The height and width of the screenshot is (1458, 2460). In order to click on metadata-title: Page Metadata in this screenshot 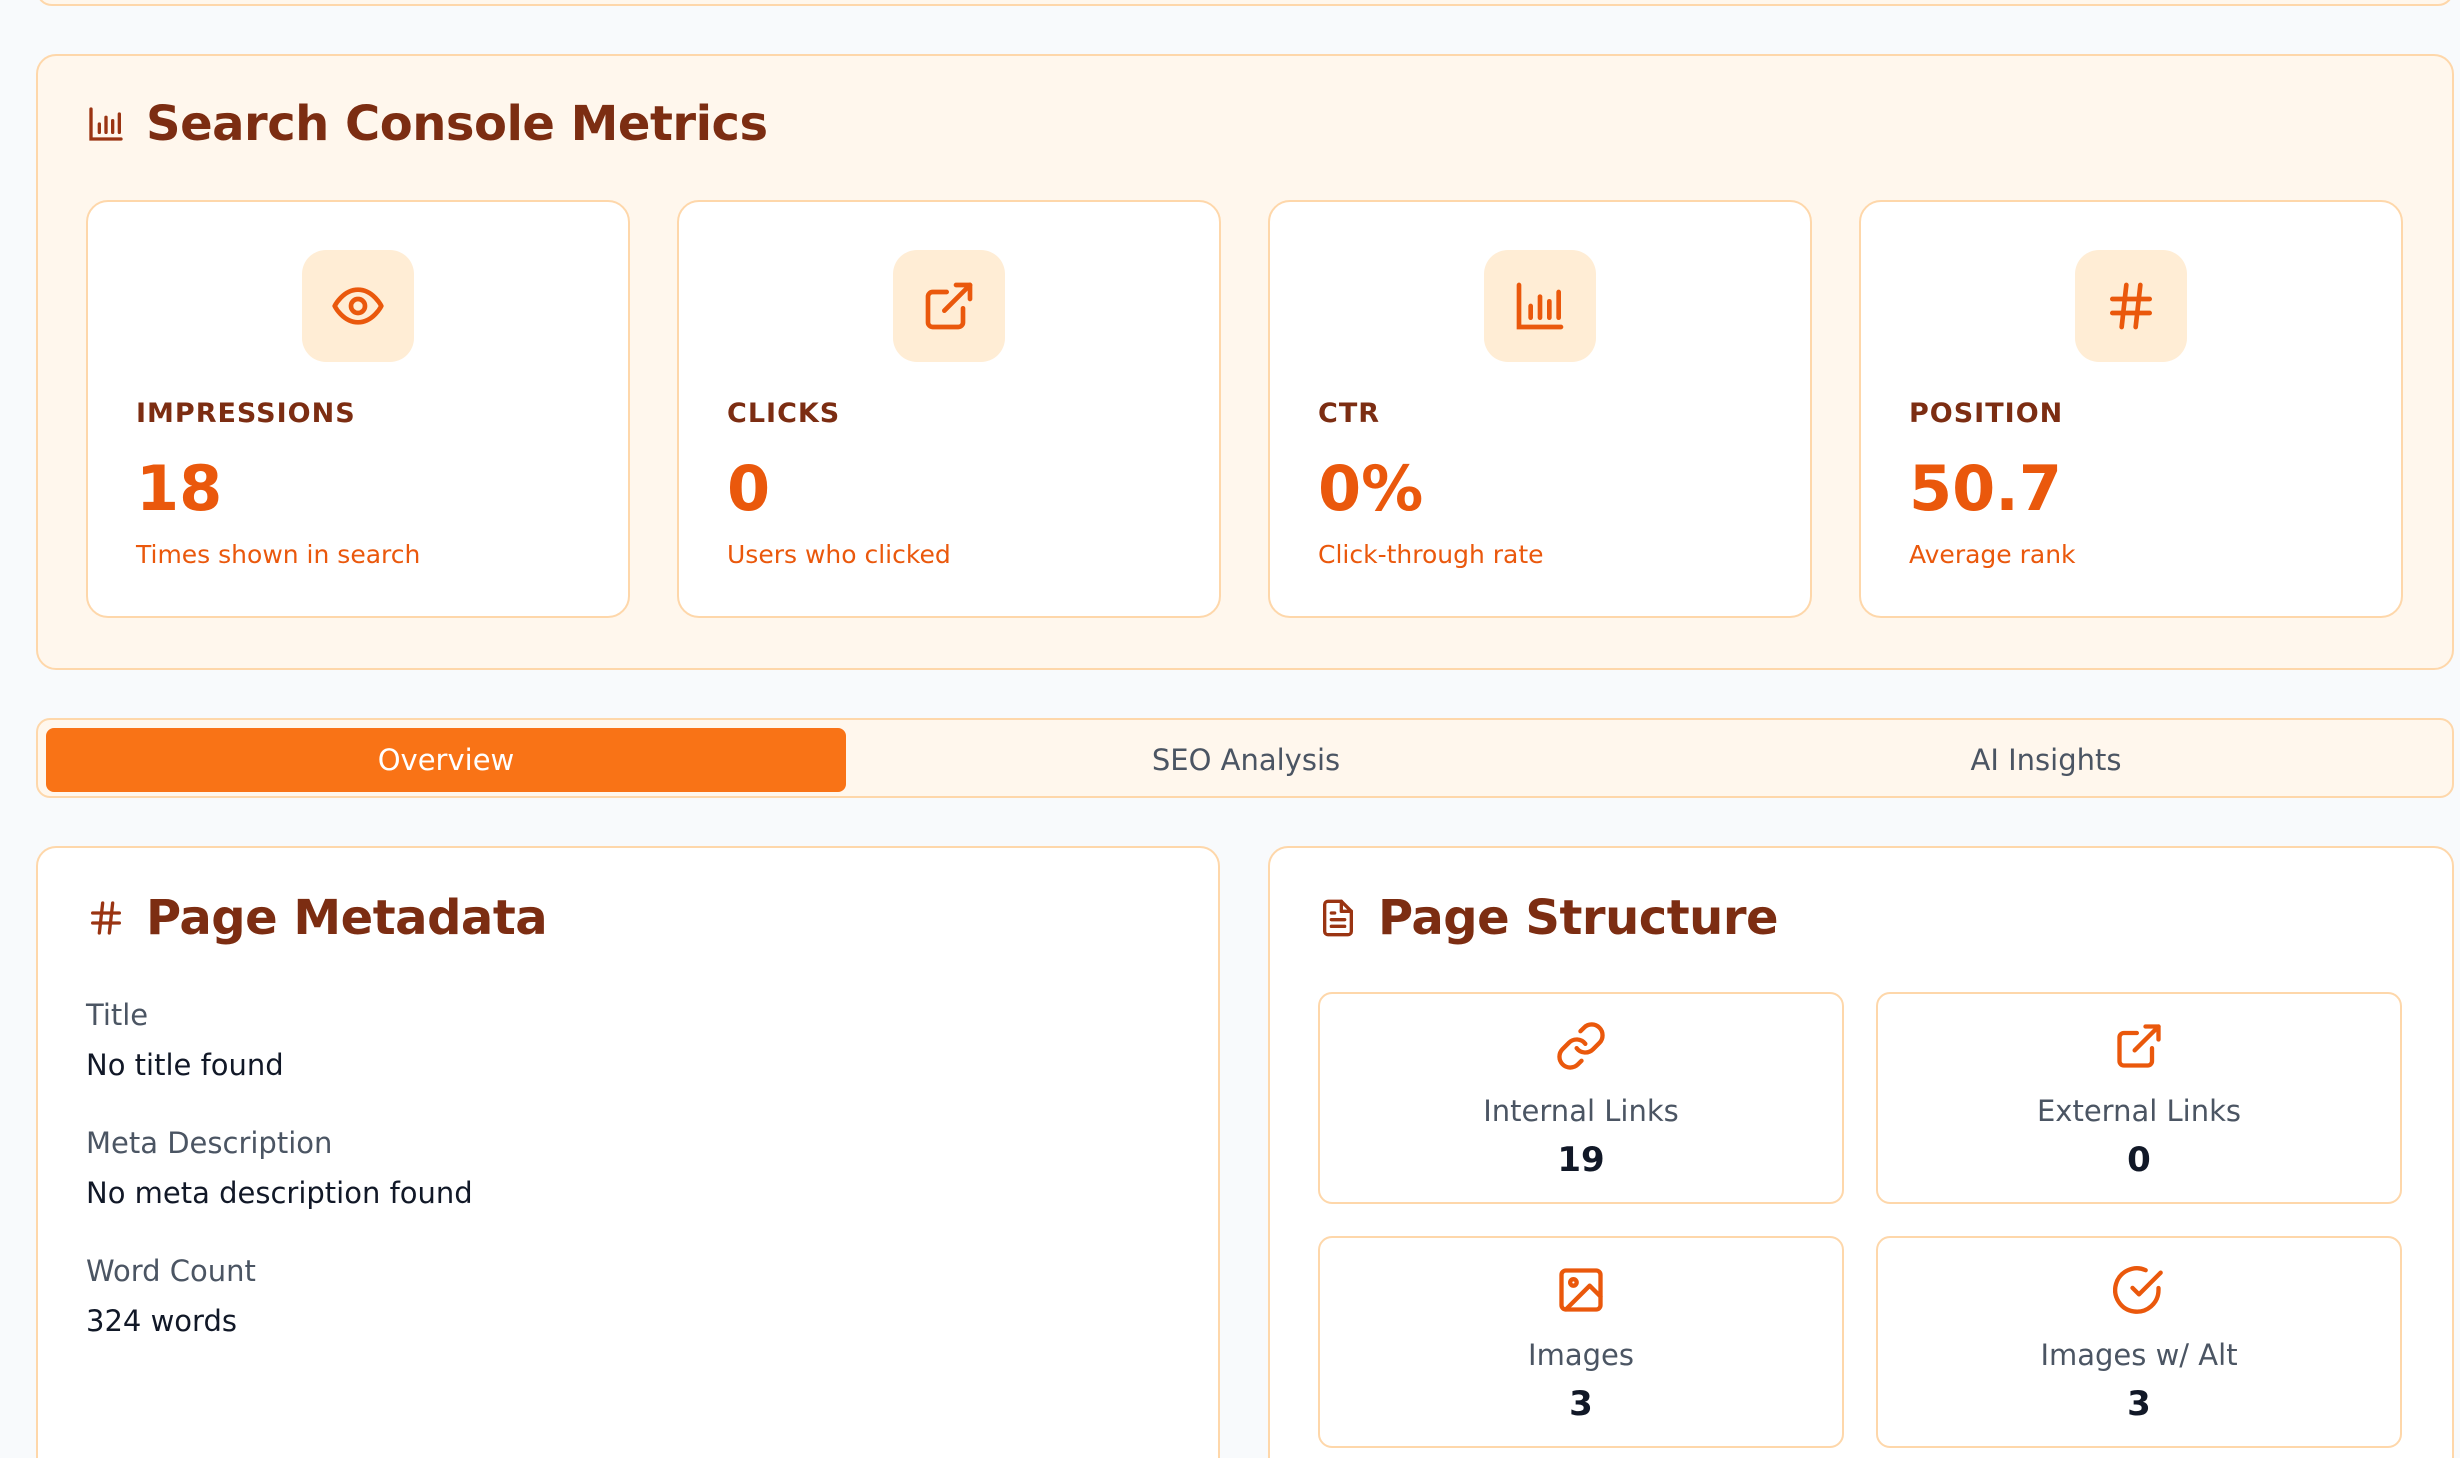, I will do `click(347, 918)`.